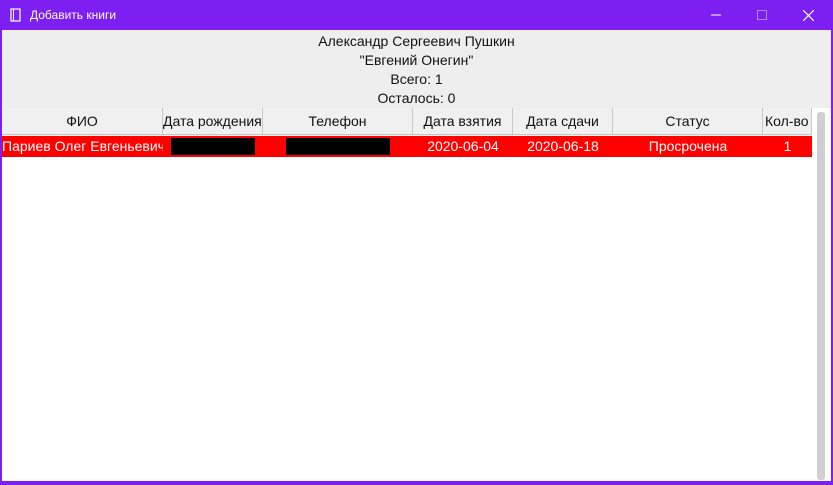 The image size is (833, 485). Describe the element at coordinates (563, 121) in the screenshot. I see `column-header-return-date: Дата сдачи` at that location.